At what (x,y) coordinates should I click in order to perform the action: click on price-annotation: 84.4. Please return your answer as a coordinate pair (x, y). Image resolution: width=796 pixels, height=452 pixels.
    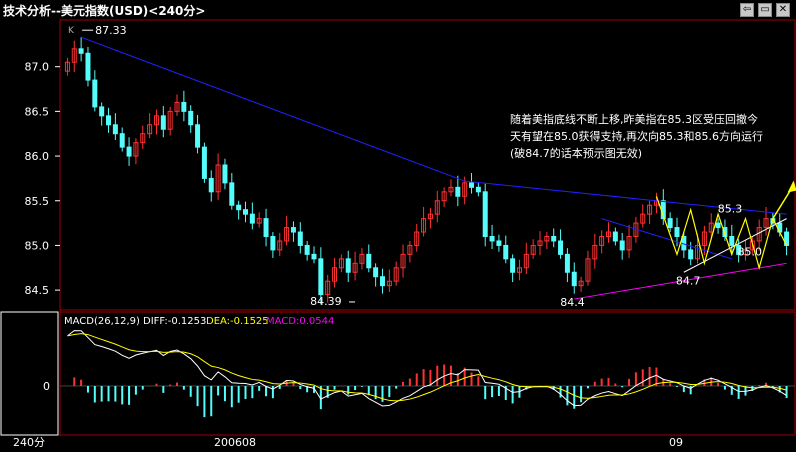
    Looking at the image, I should click on (572, 302).